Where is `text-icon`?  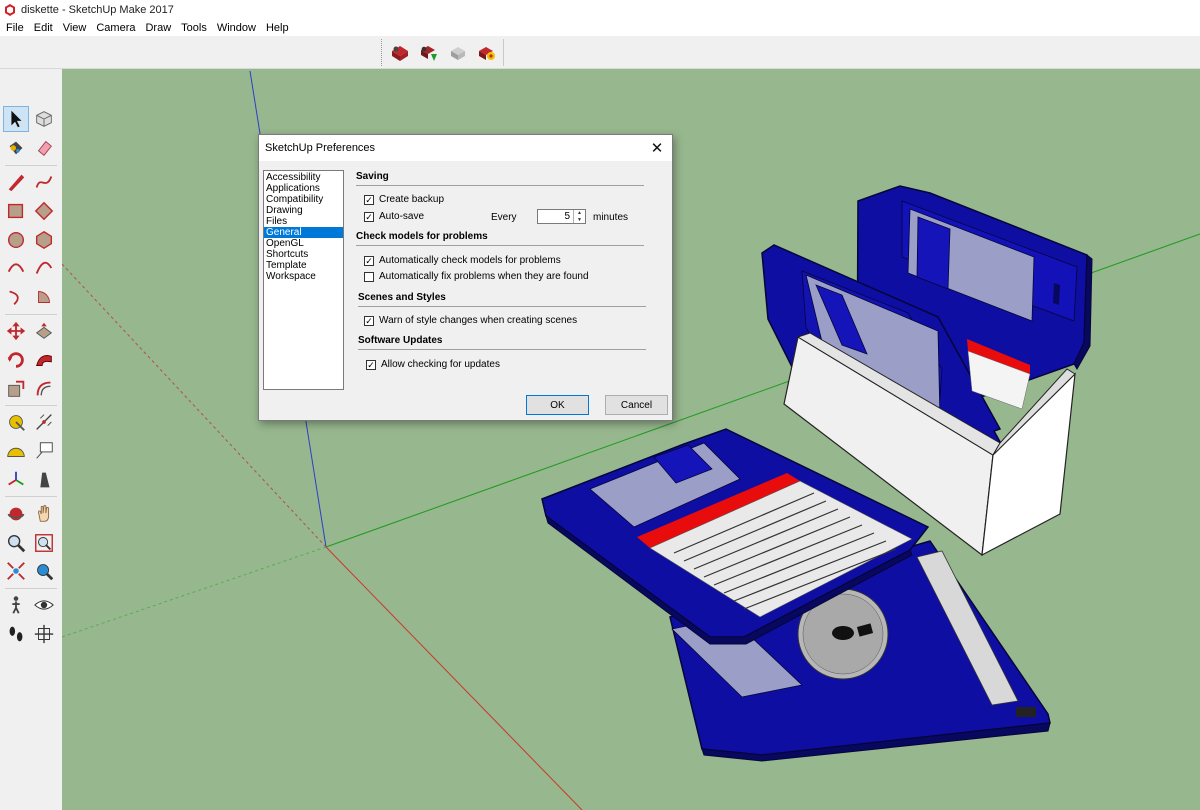 text-icon is located at coordinates (45, 451).